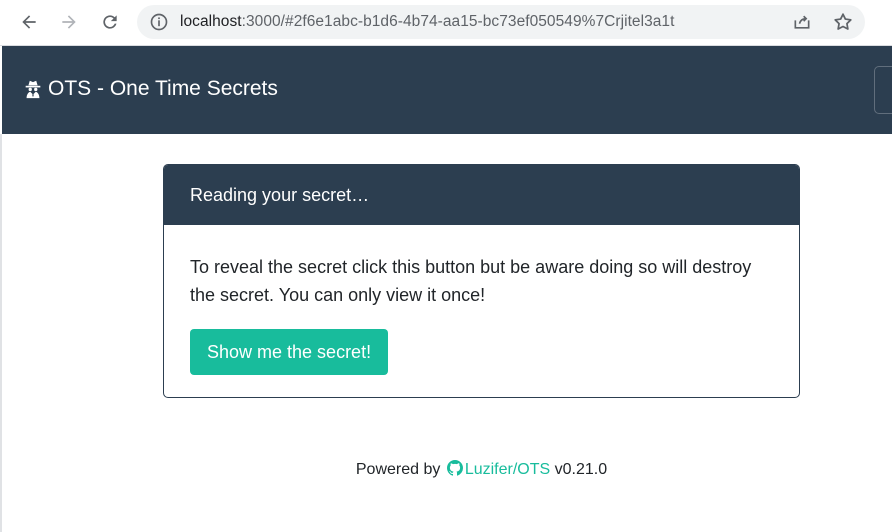 The image size is (892, 532). What do you see at coordinates (163, 88) in the screenshot?
I see `brand-label: OTS - One Time Secrets` at bounding box center [163, 88].